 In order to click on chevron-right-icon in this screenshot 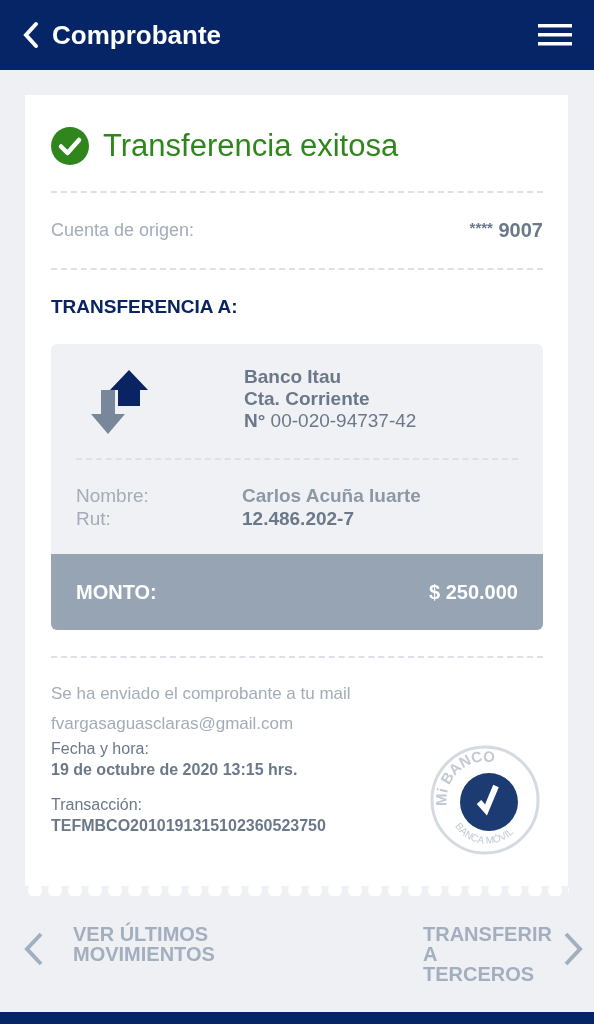, I will do `click(573, 949)`.